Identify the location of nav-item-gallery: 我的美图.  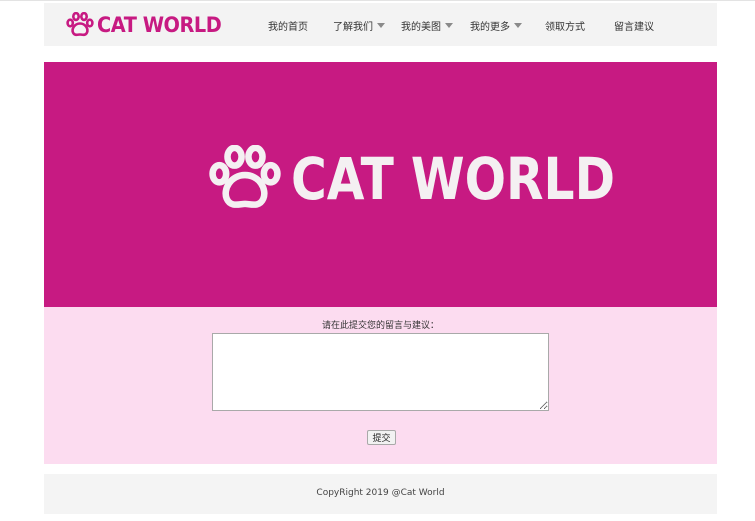
(427, 25).